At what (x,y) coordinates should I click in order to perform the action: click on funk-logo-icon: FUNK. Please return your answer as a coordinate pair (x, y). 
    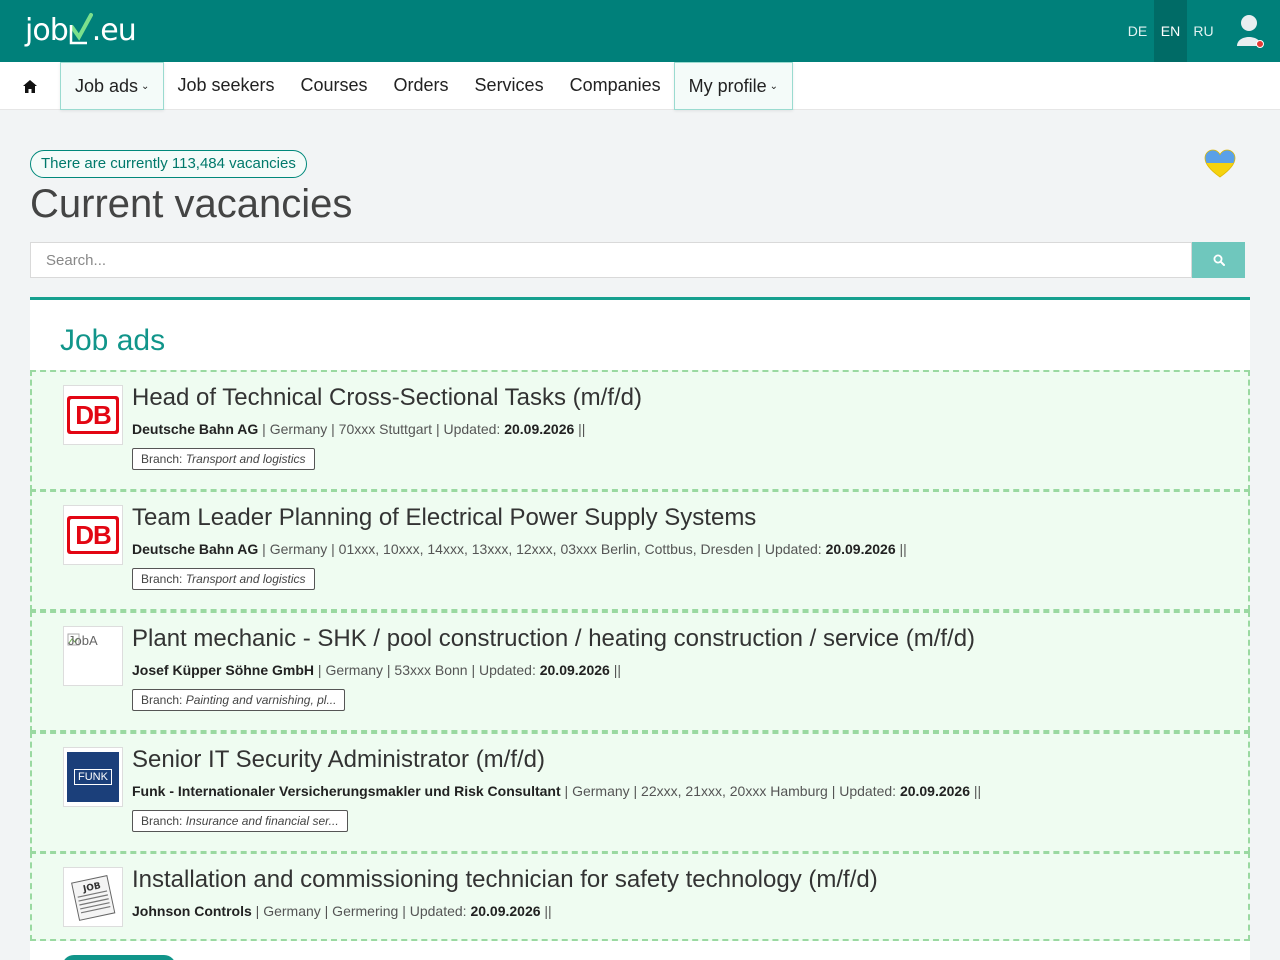
    Looking at the image, I should click on (93, 777).